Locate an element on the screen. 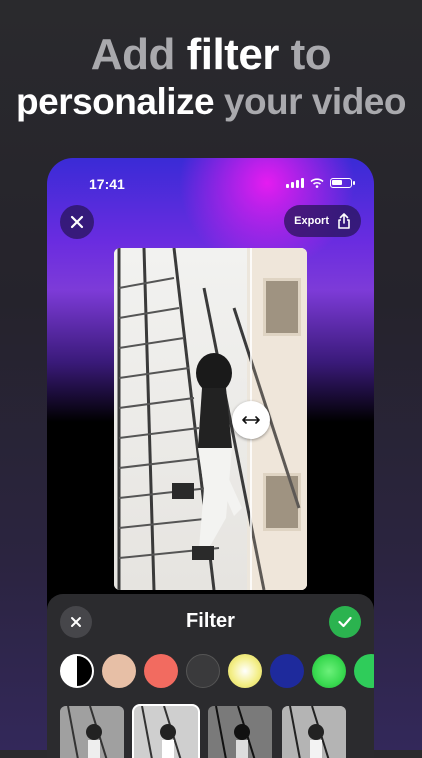 This screenshot has width=422, height=758. status-time: 17:41 is located at coordinates (107, 184).